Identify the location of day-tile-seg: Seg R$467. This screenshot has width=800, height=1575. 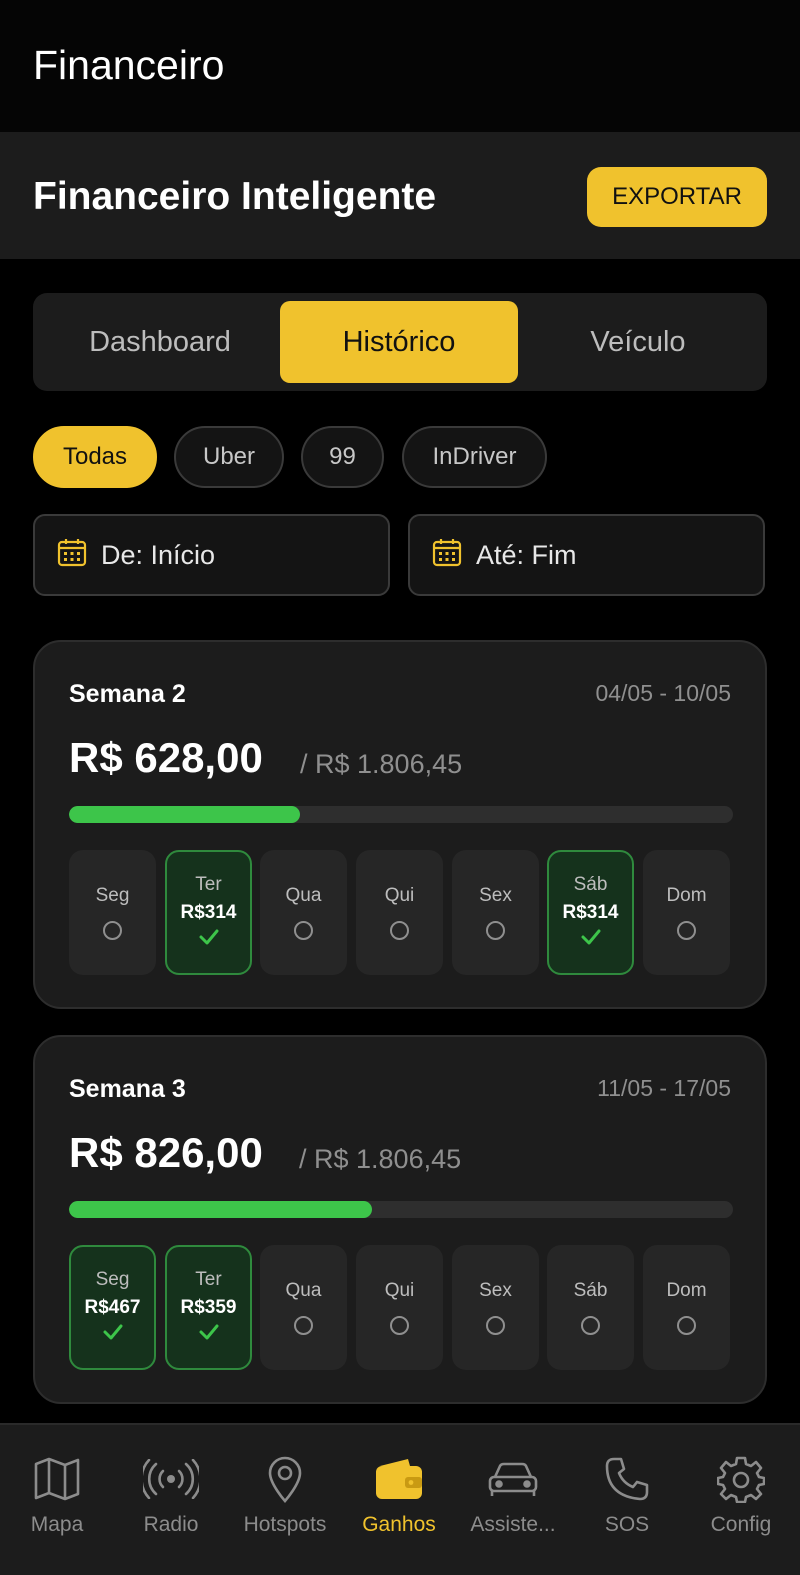
(112, 1307).